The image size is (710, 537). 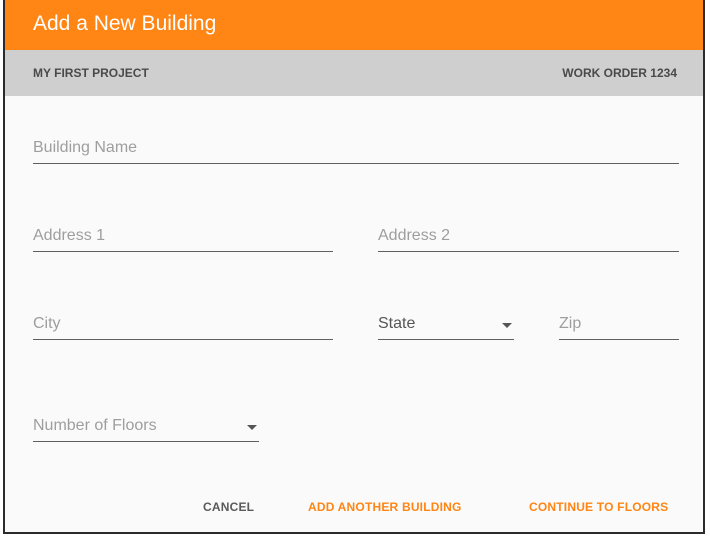 I want to click on building-name-field, so click(x=356, y=149).